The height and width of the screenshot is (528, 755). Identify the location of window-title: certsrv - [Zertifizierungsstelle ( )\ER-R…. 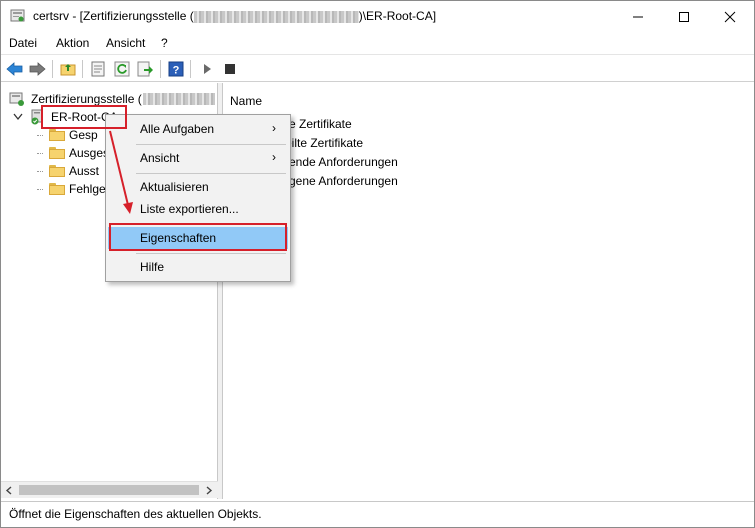
(234, 16).